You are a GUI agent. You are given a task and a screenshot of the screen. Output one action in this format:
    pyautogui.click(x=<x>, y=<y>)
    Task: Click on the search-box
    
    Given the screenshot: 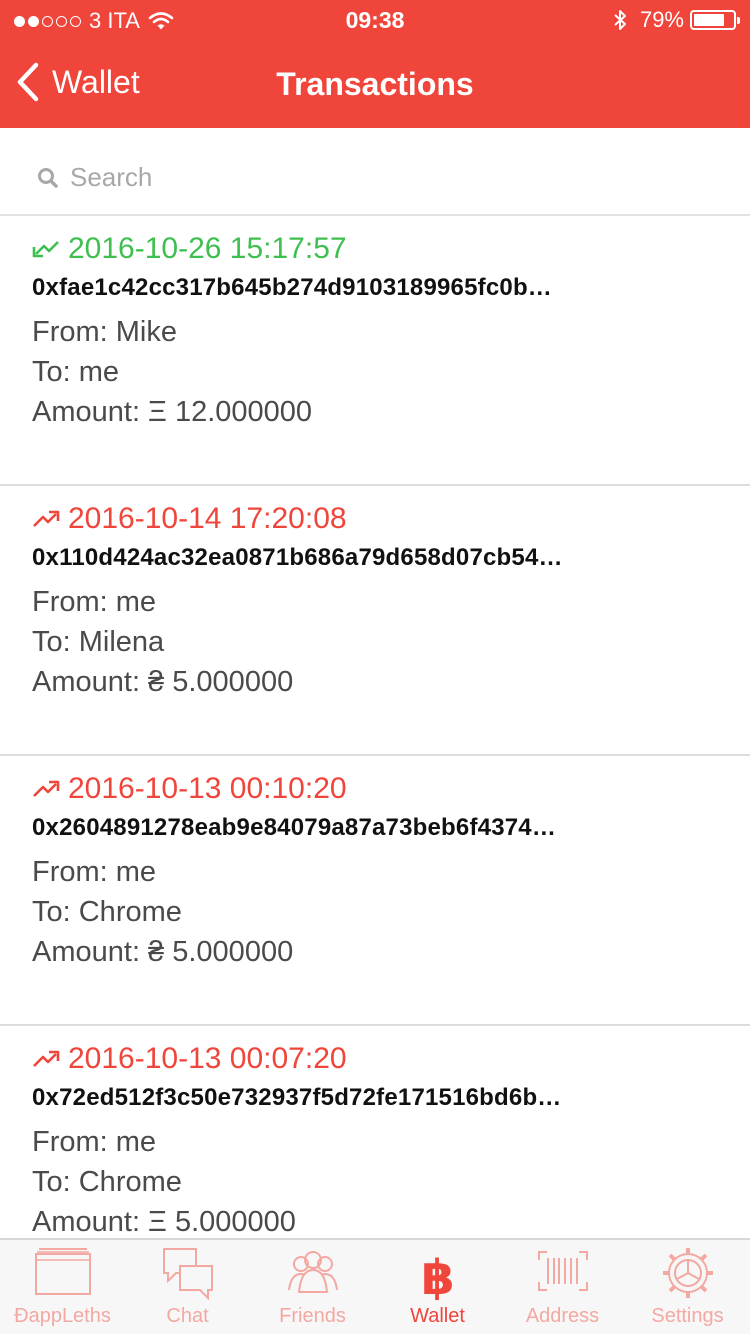 What is the action you would take?
    pyautogui.click(x=353, y=177)
    